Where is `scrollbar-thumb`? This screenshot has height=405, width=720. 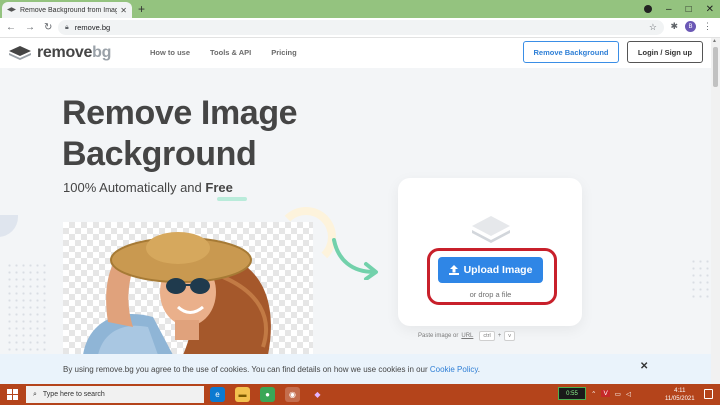
scrollbar-thumb is located at coordinates (715, 67).